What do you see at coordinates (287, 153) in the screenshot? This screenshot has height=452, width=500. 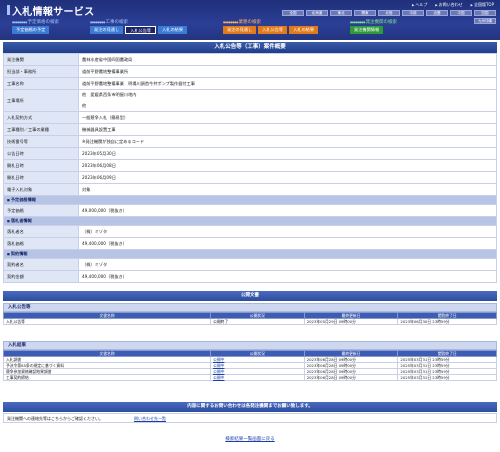 I see `info-value: 2023年05月30日` at bounding box center [287, 153].